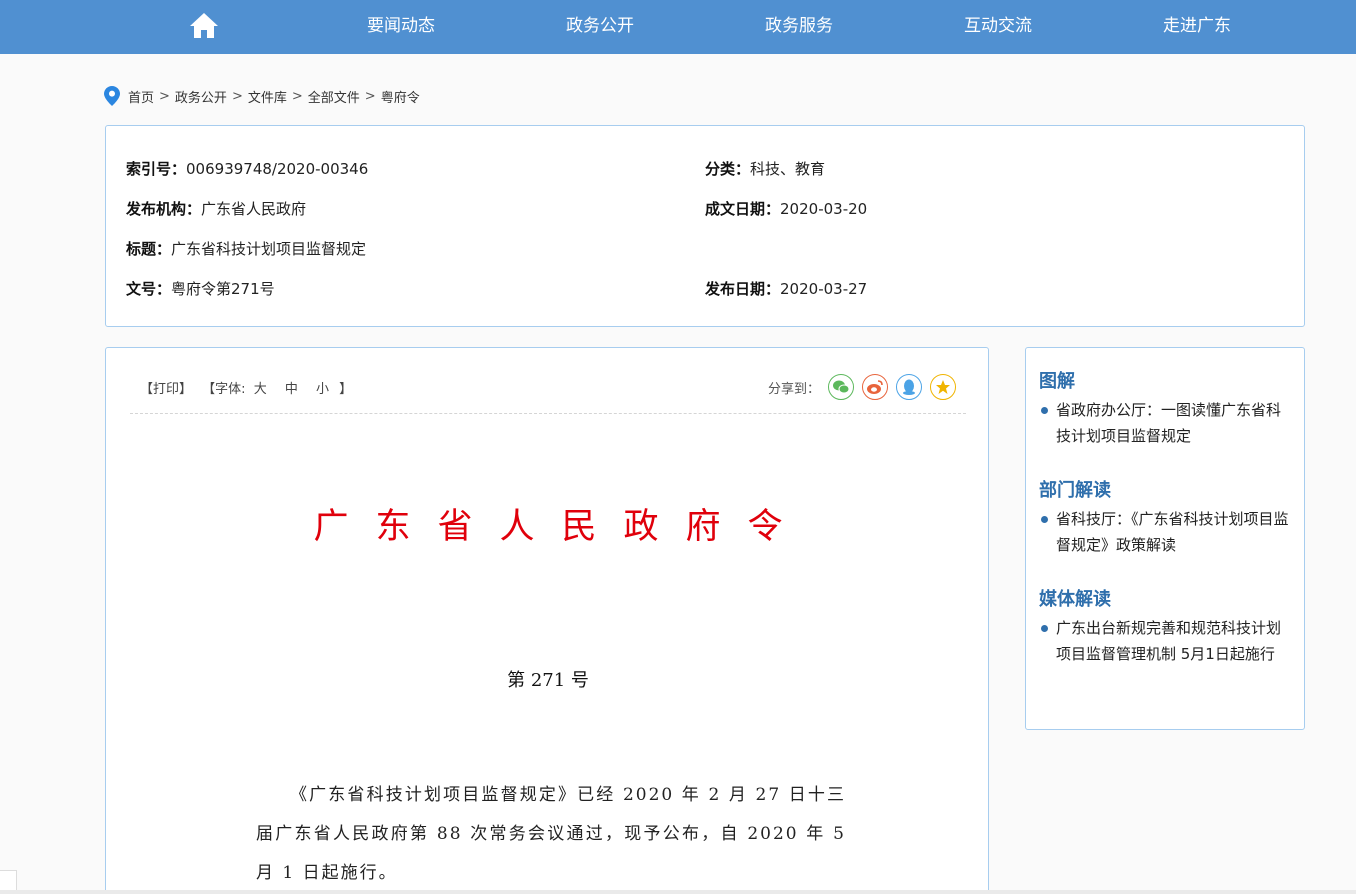 This screenshot has height=894, width=1356. What do you see at coordinates (998, 27) in the screenshot?
I see `nav-item-interaction: 互动交流` at bounding box center [998, 27].